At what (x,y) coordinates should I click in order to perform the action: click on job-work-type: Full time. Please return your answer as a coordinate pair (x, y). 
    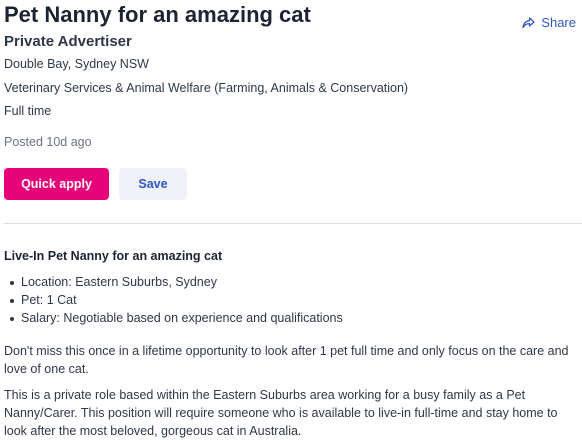
    Looking at the image, I should click on (28, 111).